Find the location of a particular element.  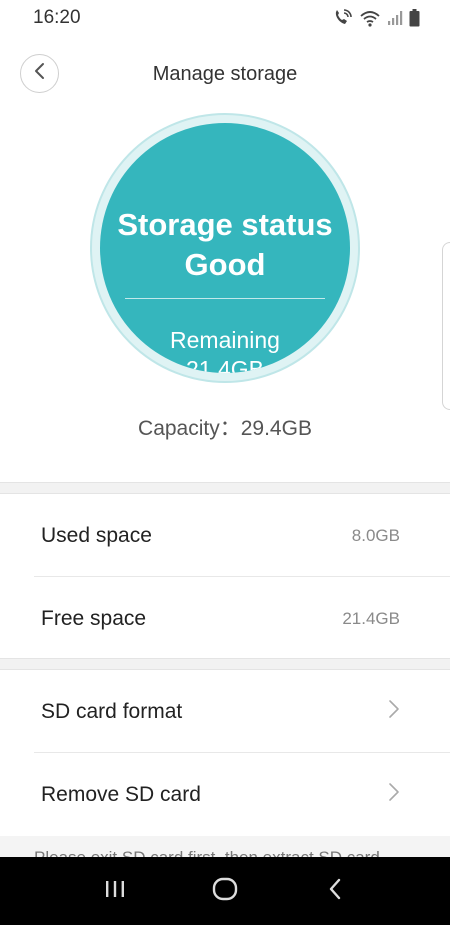

back-button is located at coordinates (39, 73).